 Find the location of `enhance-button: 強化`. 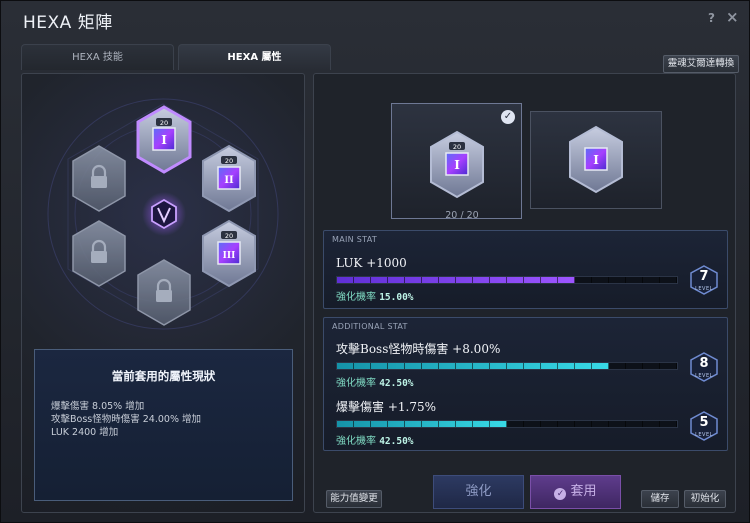

enhance-button: 強化 is located at coordinates (478, 492).